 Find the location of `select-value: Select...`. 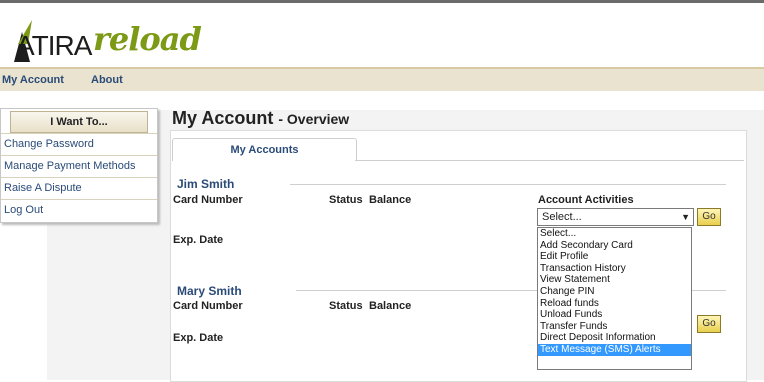

select-value: Select... is located at coordinates (562, 217).